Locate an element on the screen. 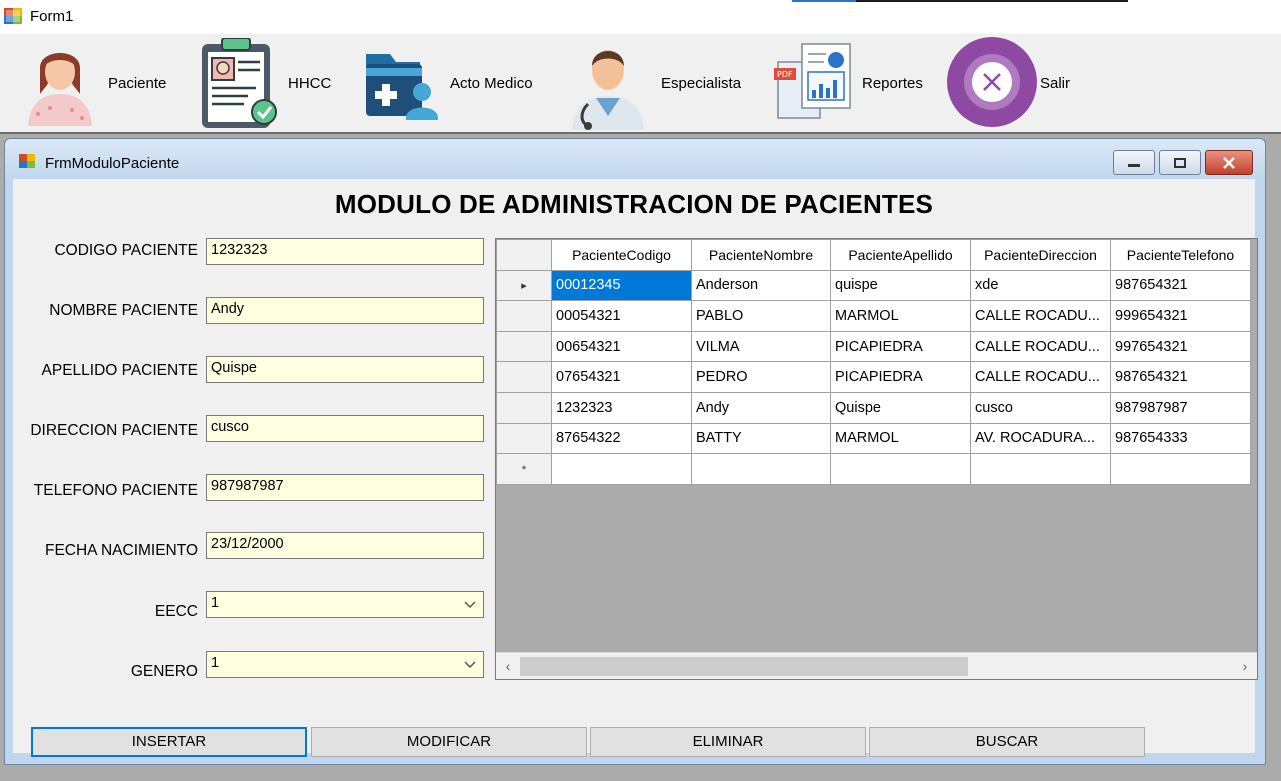 The width and height of the screenshot is (1281, 781). horizontal-scrollbar: ‹ › is located at coordinates (876, 665).